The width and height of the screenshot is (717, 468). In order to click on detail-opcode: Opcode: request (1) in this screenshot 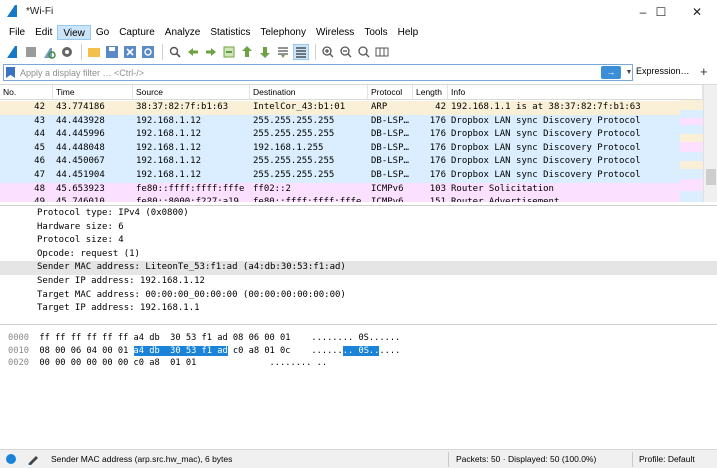, I will do `click(88, 255)`.